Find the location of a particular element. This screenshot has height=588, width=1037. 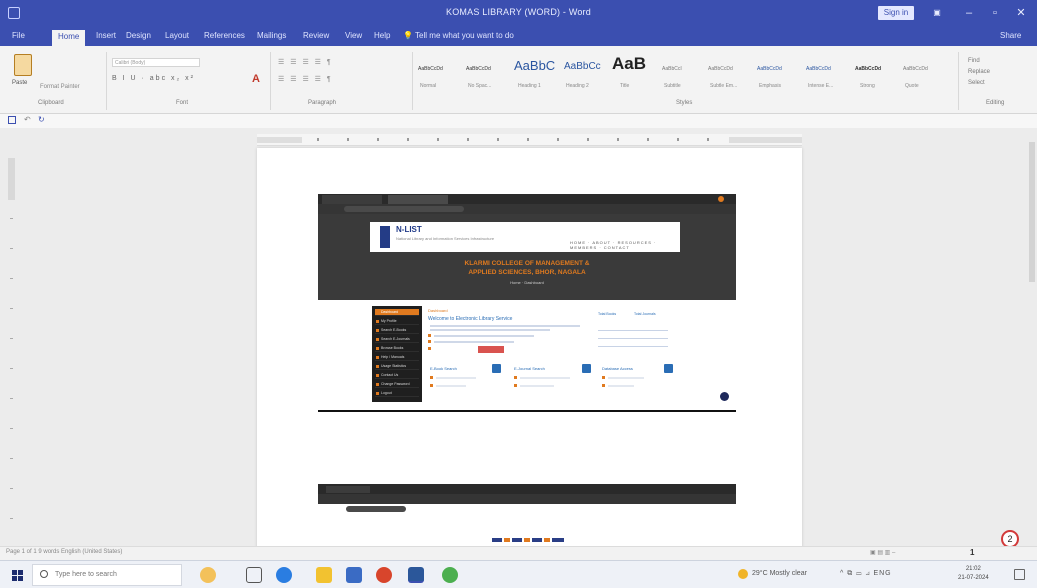

undo-icon: ↶ is located at coordinates (27, 119).